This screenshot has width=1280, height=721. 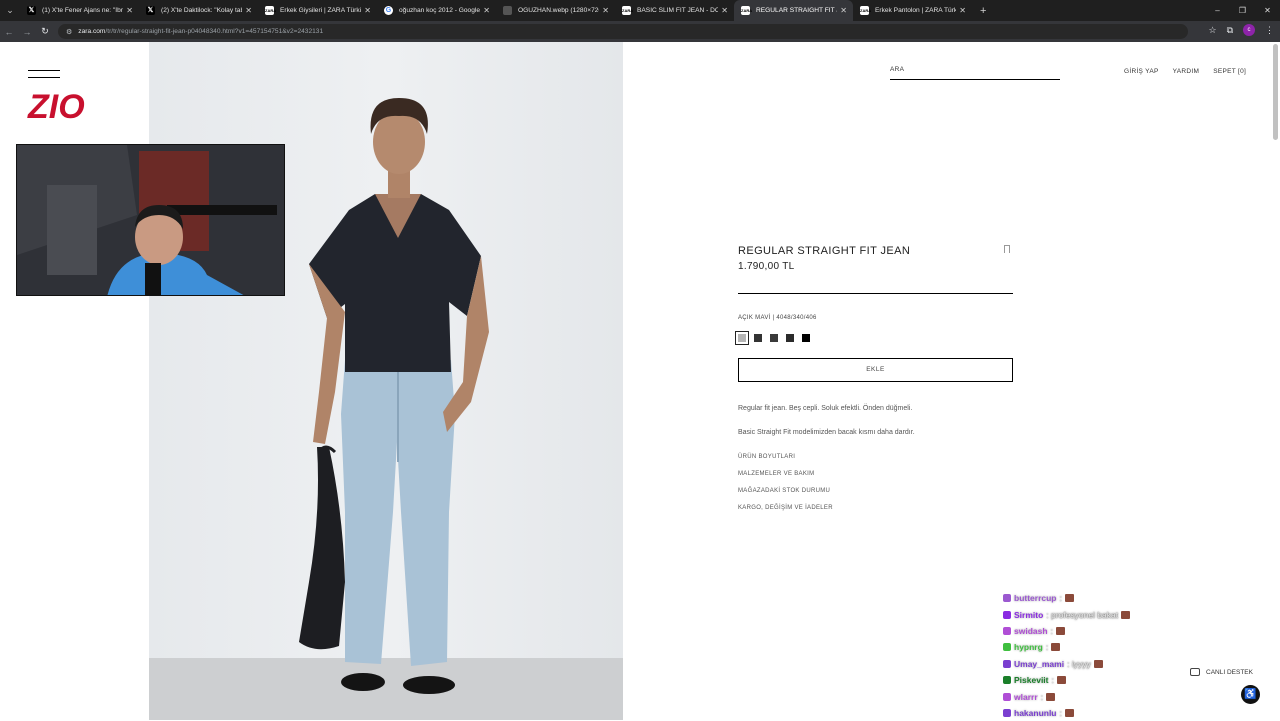 I want to click on accessibility-icon: ♿, so click(x=1250, y=694).